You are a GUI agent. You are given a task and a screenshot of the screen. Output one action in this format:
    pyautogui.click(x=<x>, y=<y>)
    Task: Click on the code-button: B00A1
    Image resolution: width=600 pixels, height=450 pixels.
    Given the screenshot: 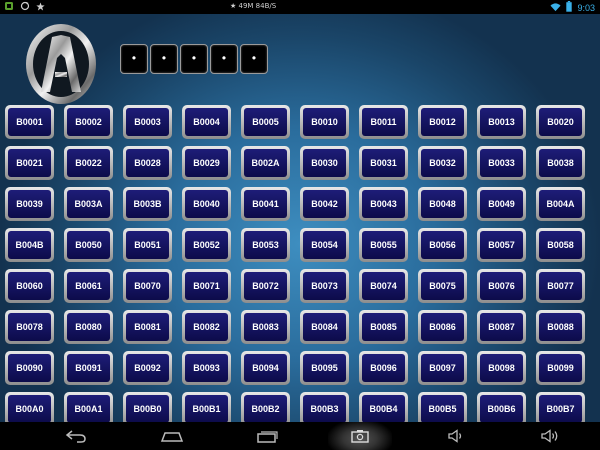 What is the action you would take?
    pyautogui.click(x=88, y=407)
    